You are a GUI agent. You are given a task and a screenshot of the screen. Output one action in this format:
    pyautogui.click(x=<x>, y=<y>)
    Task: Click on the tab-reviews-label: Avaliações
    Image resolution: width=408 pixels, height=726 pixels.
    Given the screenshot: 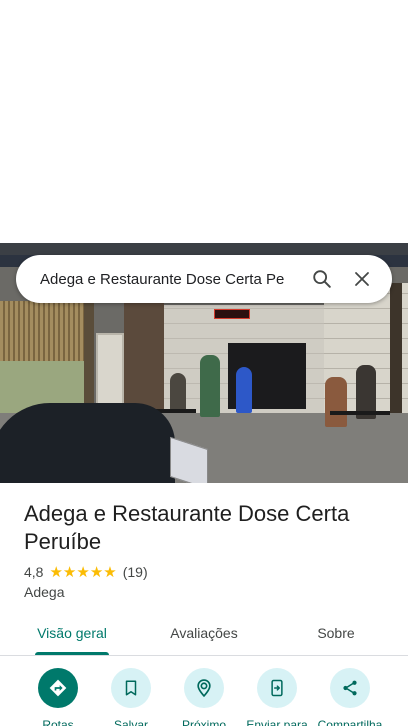 What is the action you would take?
    pyautogui.click(x=204, y=633)
    